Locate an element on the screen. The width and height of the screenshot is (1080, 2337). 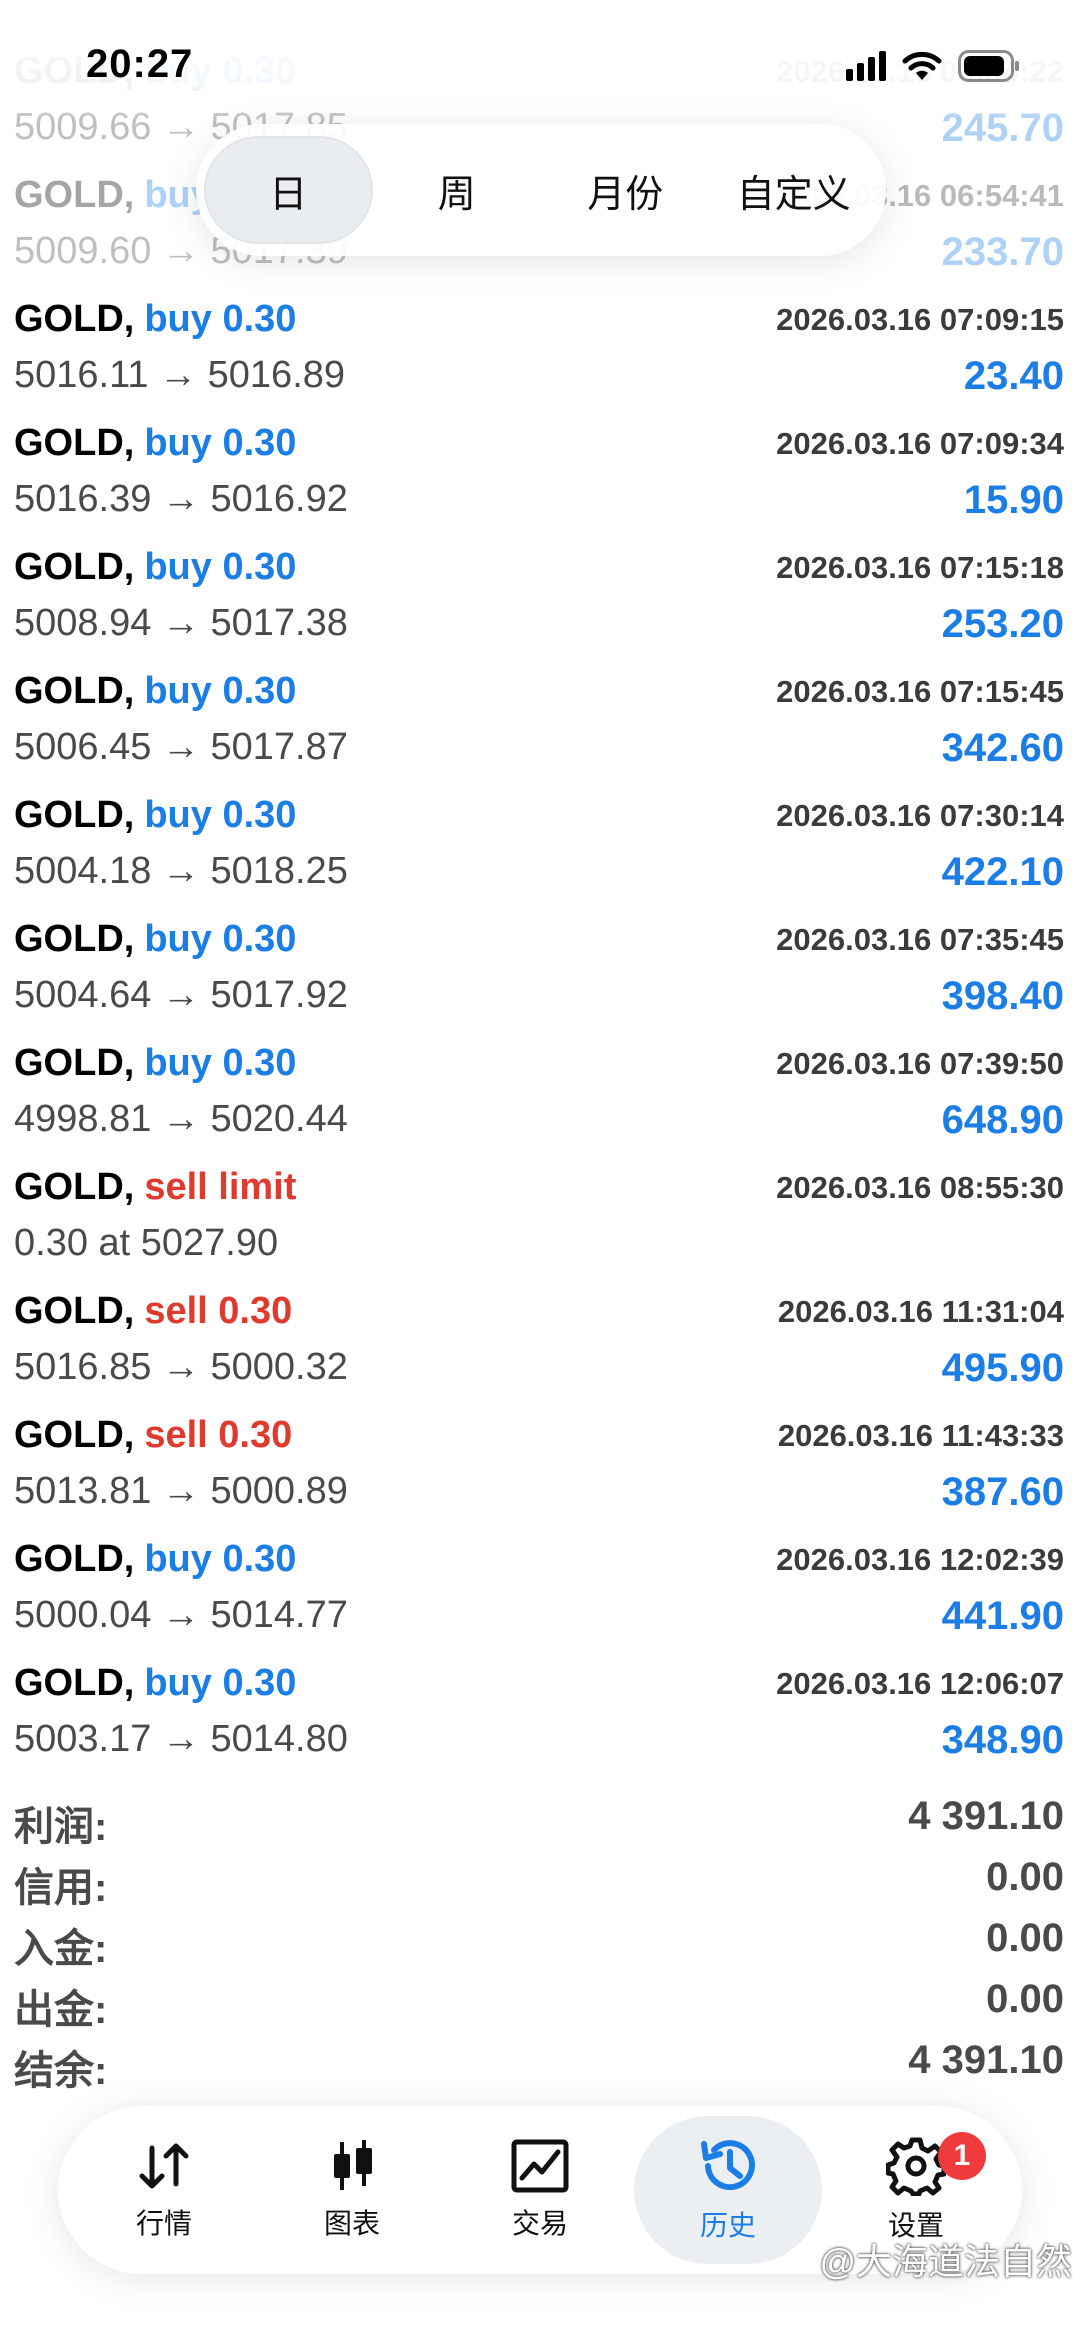
nav-item-1: 图表 is located at coordinates (352, 2190).